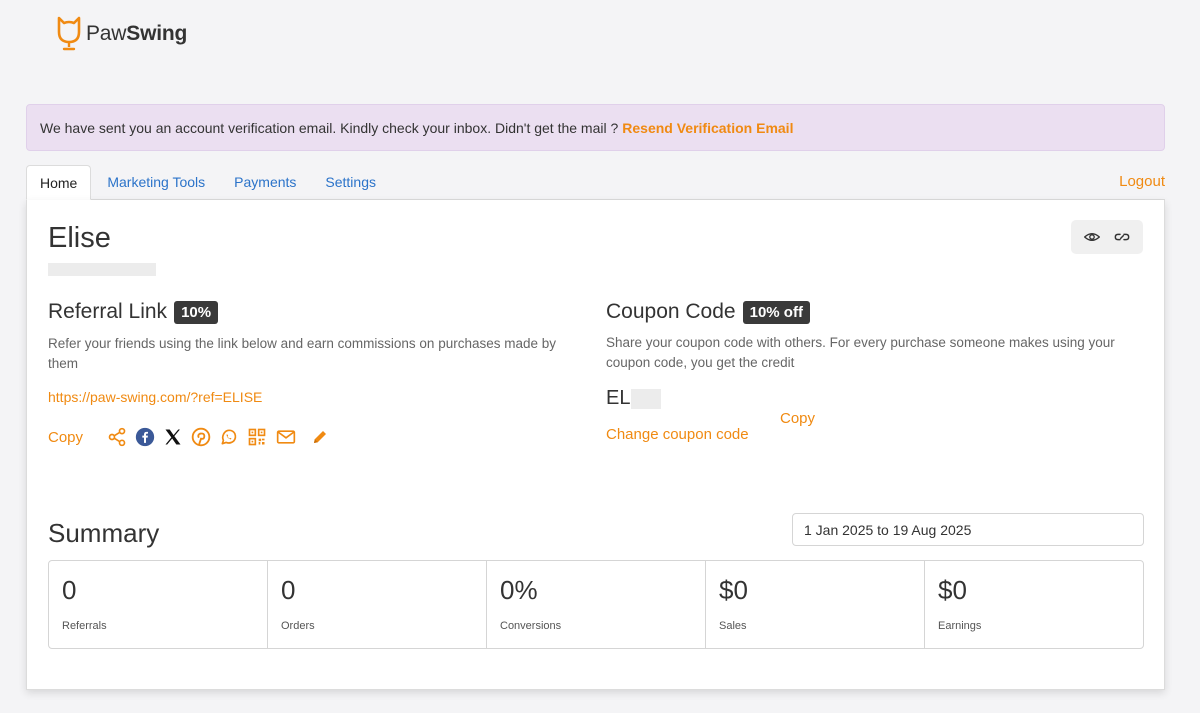  Describe the element at coordinates (320, 437) in the screenshot. I see `pencil-icon` at that location.